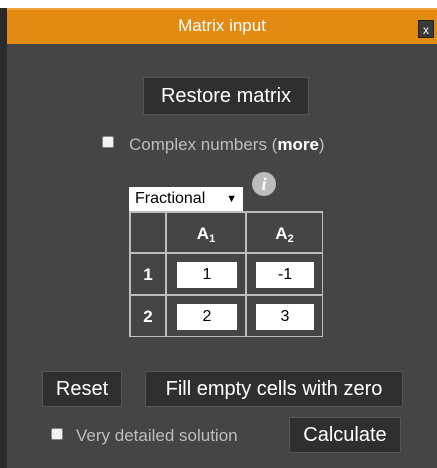  I want to click on calculate-button: Calculate, so click(345, 435).